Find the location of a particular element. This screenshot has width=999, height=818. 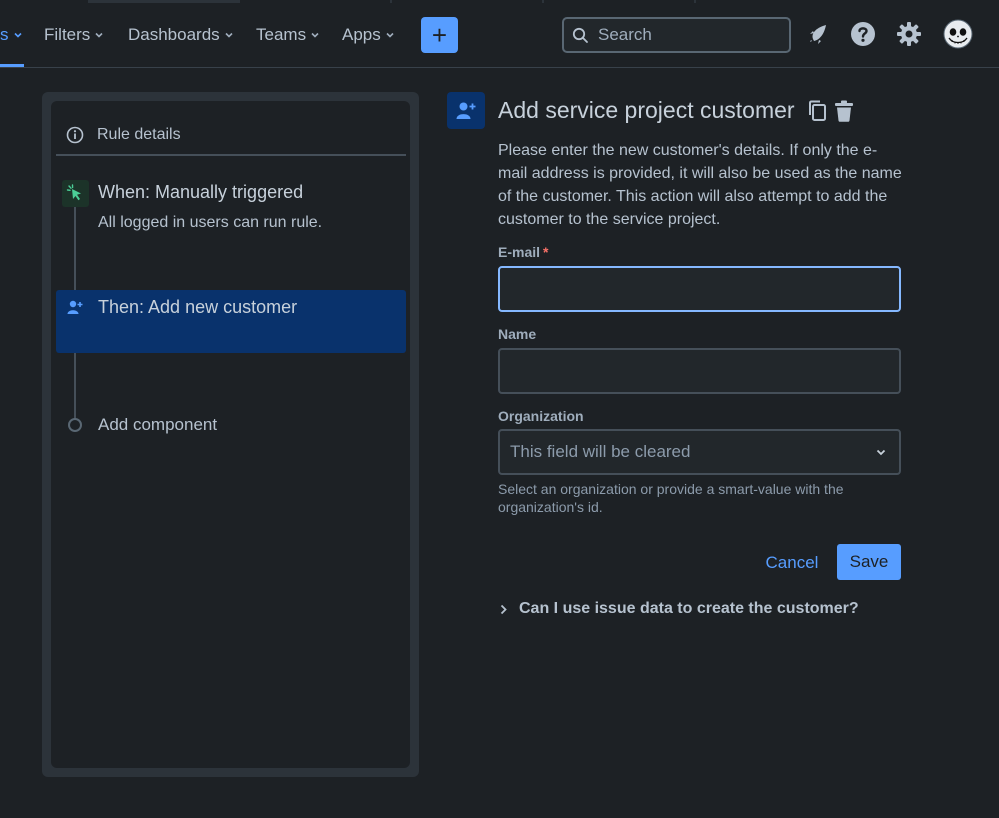

cursor-click-icon is located at coordinates (73, 192).